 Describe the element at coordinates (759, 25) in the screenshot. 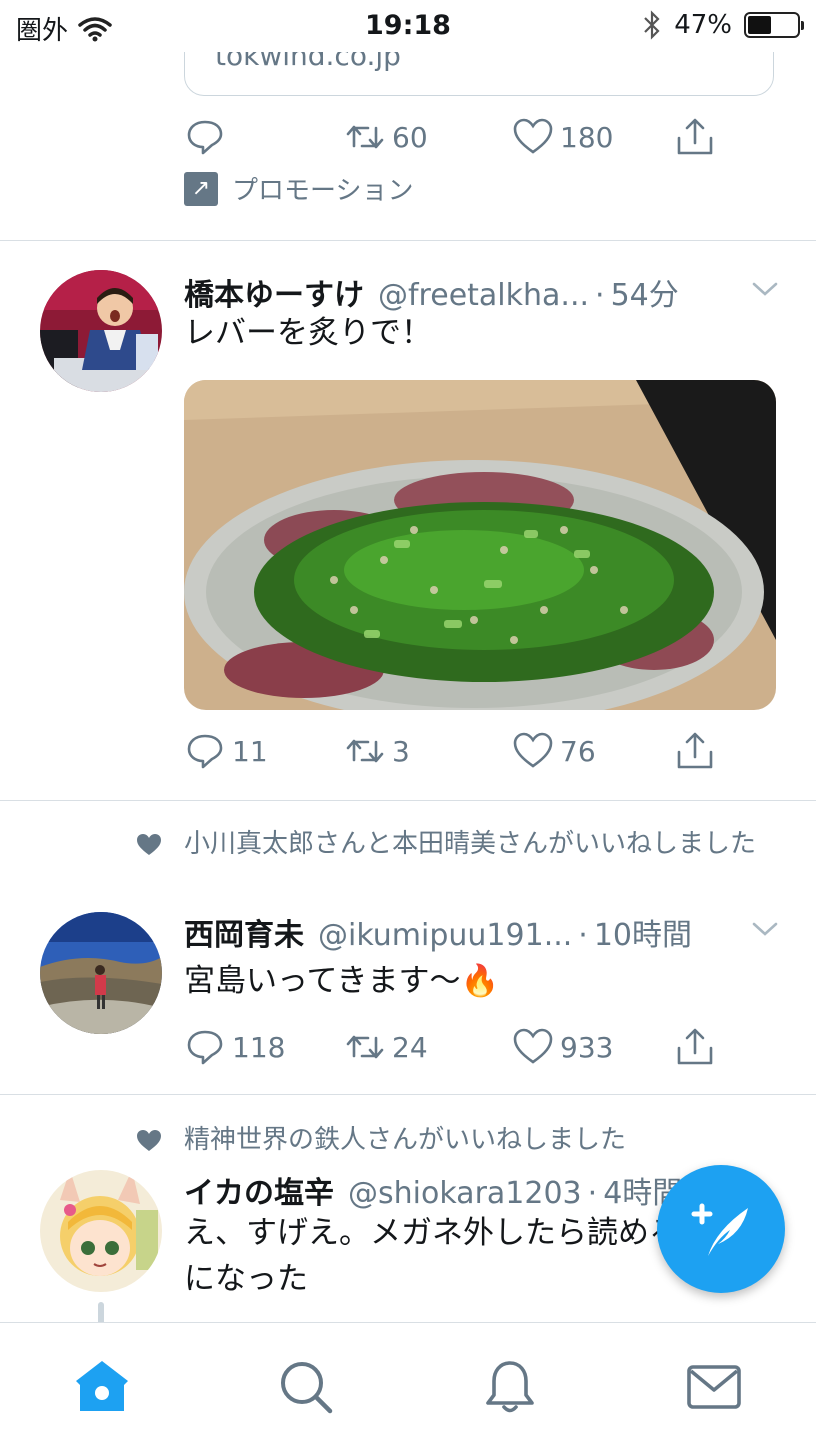

I see `battery-fill` at that location.